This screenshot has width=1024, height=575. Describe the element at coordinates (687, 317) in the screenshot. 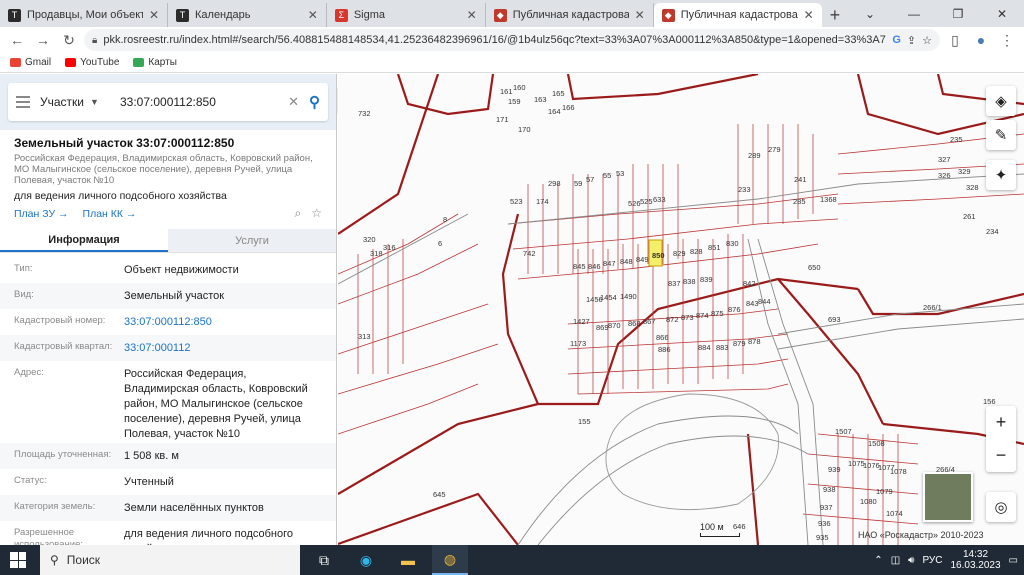

I see `parcel-label: 873` at that location.